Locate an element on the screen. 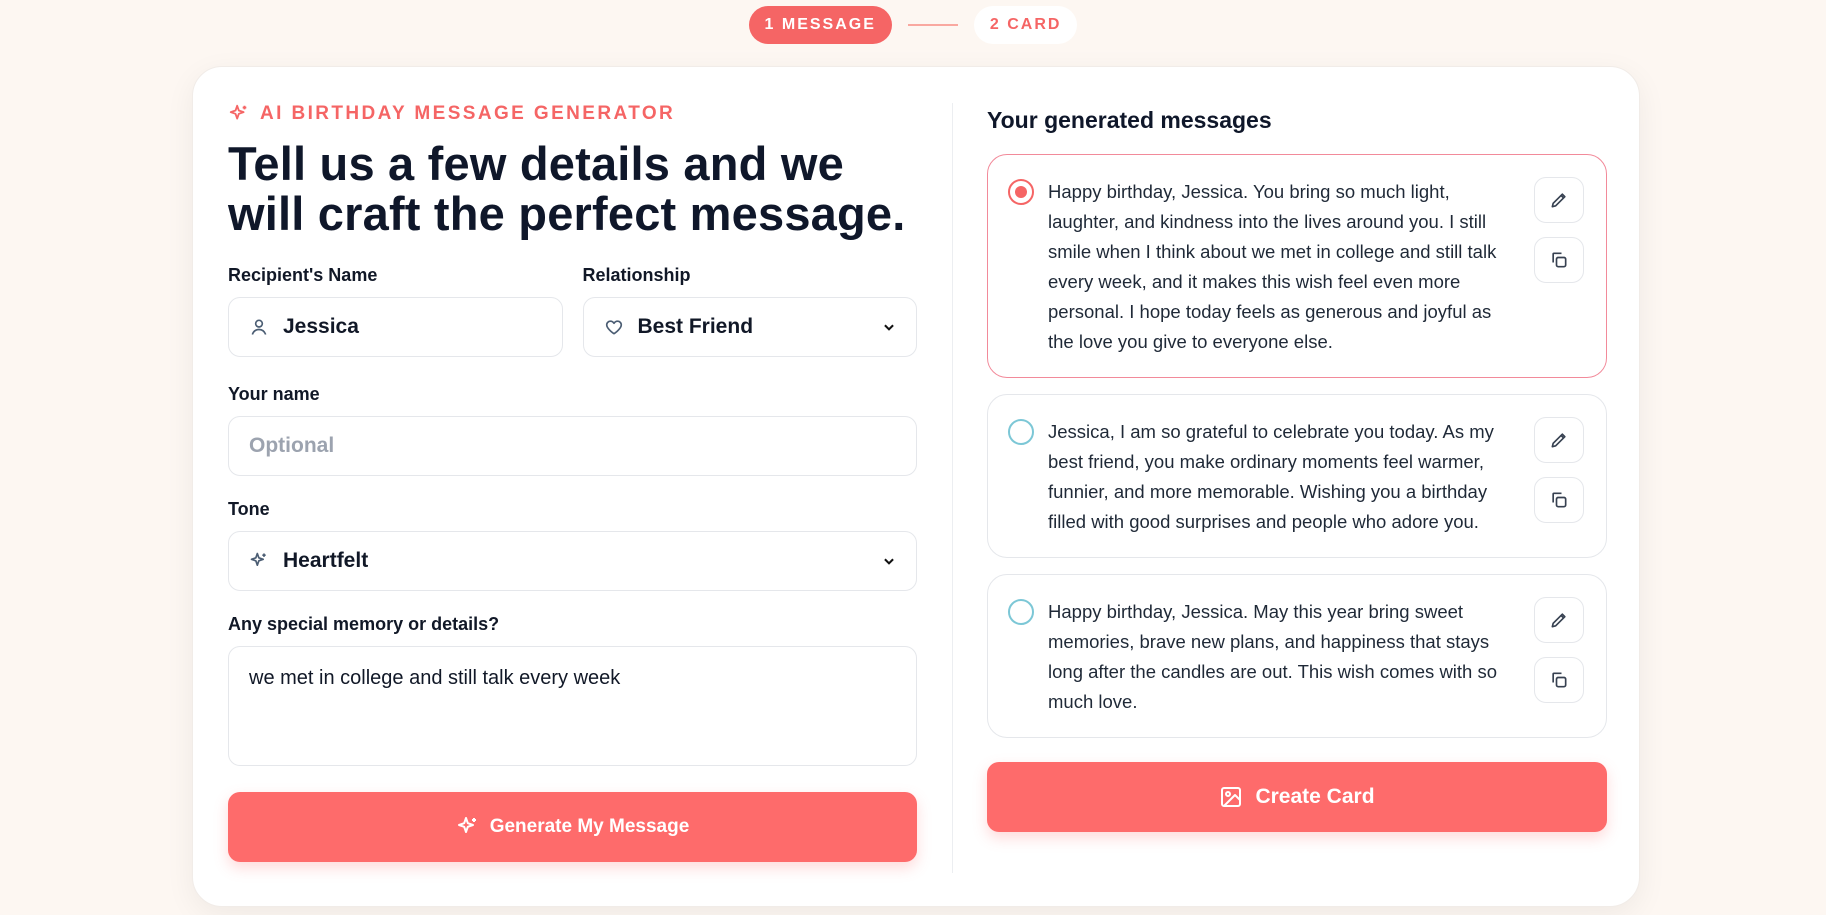  recipient-value: Jessica is located at coordinates (321, 326).